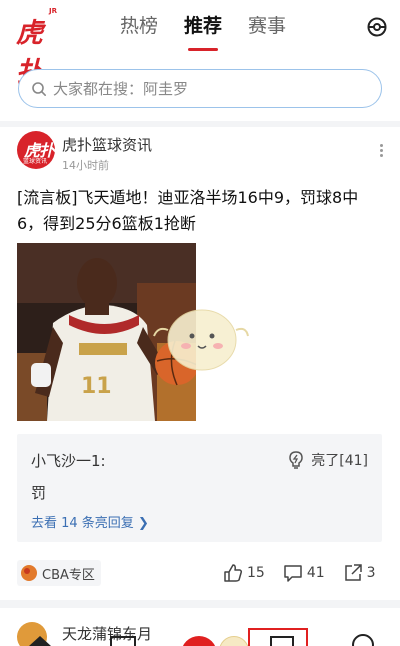  What do you see at coordinates (107, 144) in the screenshot?
I see `author-name: 虎扑篮球资讯` at bounding box center [107, 144].